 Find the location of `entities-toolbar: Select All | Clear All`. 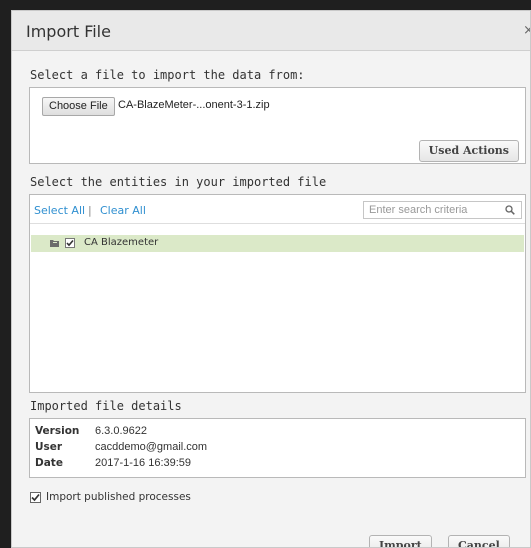

entities-toolbar: Select All | Clear All is located at coordinates (277, 209).